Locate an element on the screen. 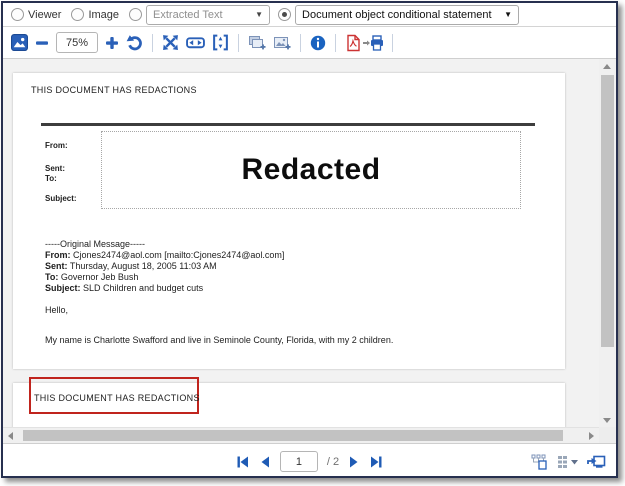 The image size is (625, 486). pdf-to-printer-icon is located at coordinates (365, 42).